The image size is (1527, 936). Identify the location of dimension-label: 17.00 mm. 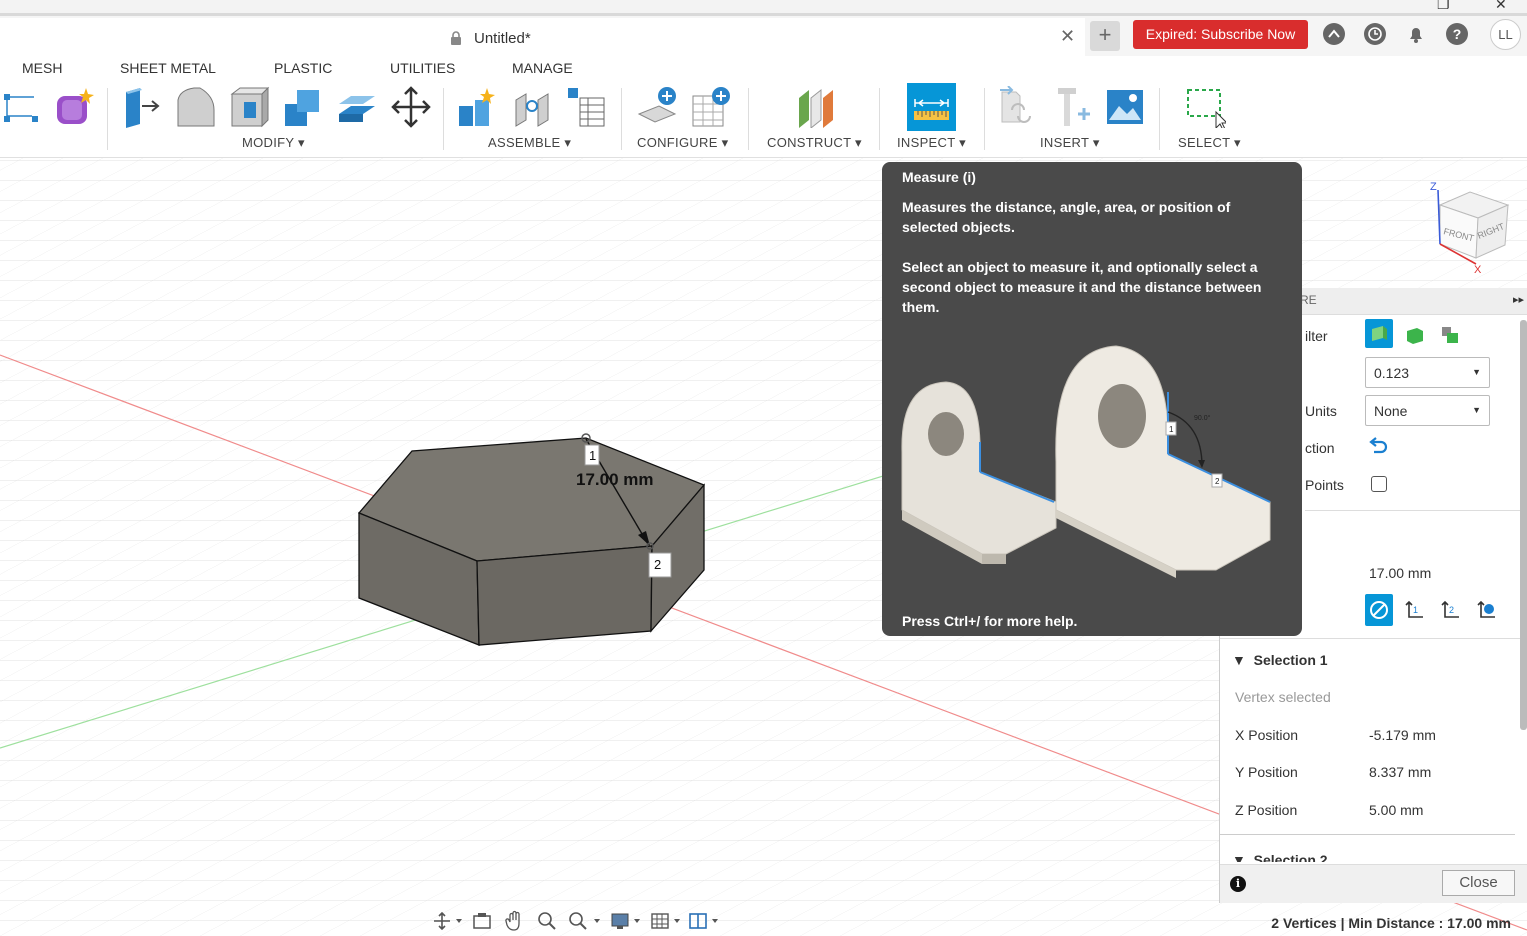
(615, 479).